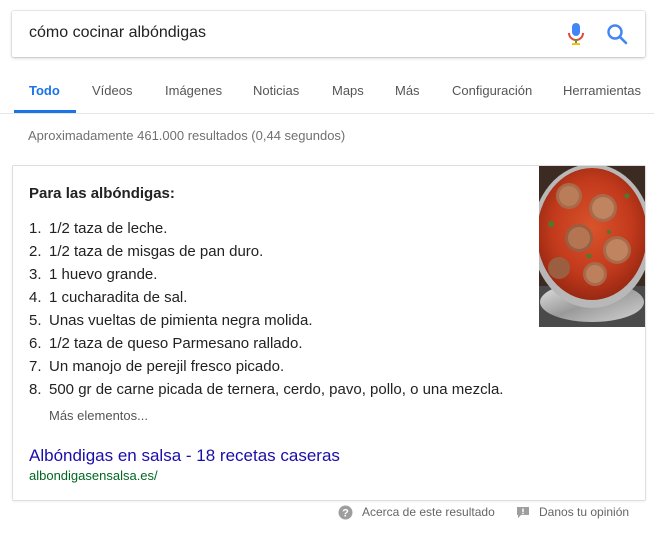  I want to click on tab-herramientas: Herramientas, so click(602, 90).